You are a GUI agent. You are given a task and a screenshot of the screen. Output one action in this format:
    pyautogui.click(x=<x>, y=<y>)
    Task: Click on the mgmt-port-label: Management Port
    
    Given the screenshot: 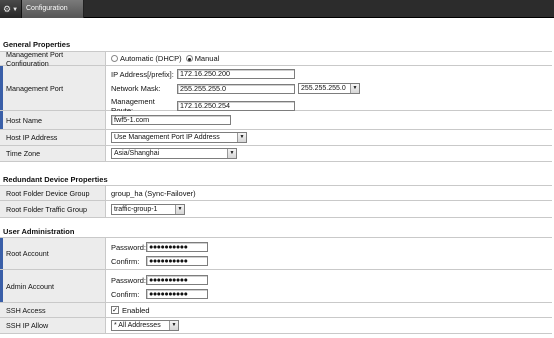 What is the action you would take?
    pyautogui.click(x=53, y=88)
    